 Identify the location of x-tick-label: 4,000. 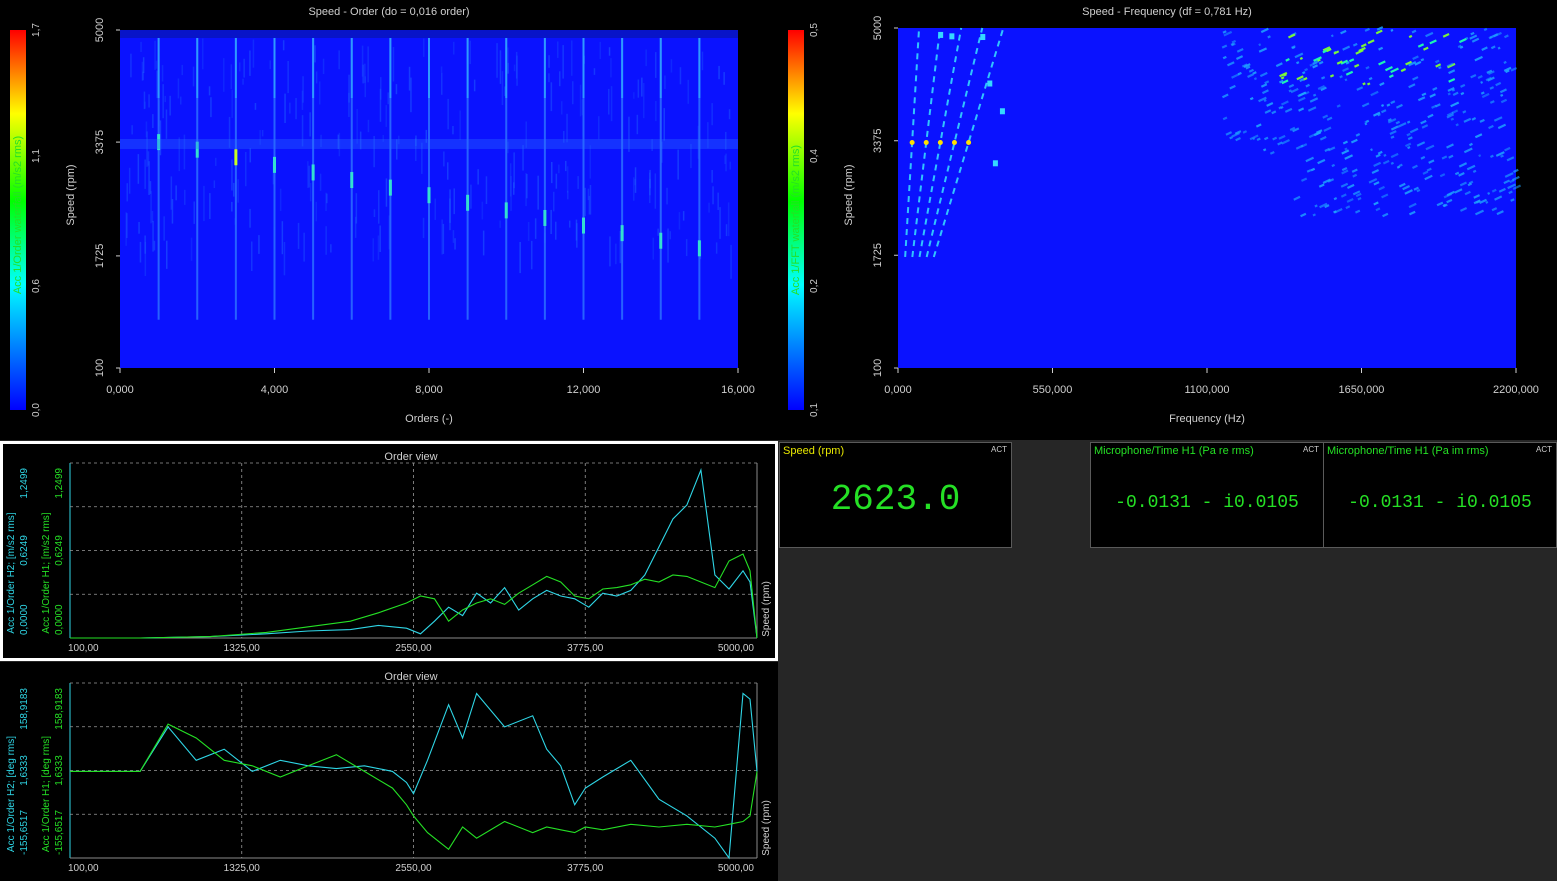
(275, 390).